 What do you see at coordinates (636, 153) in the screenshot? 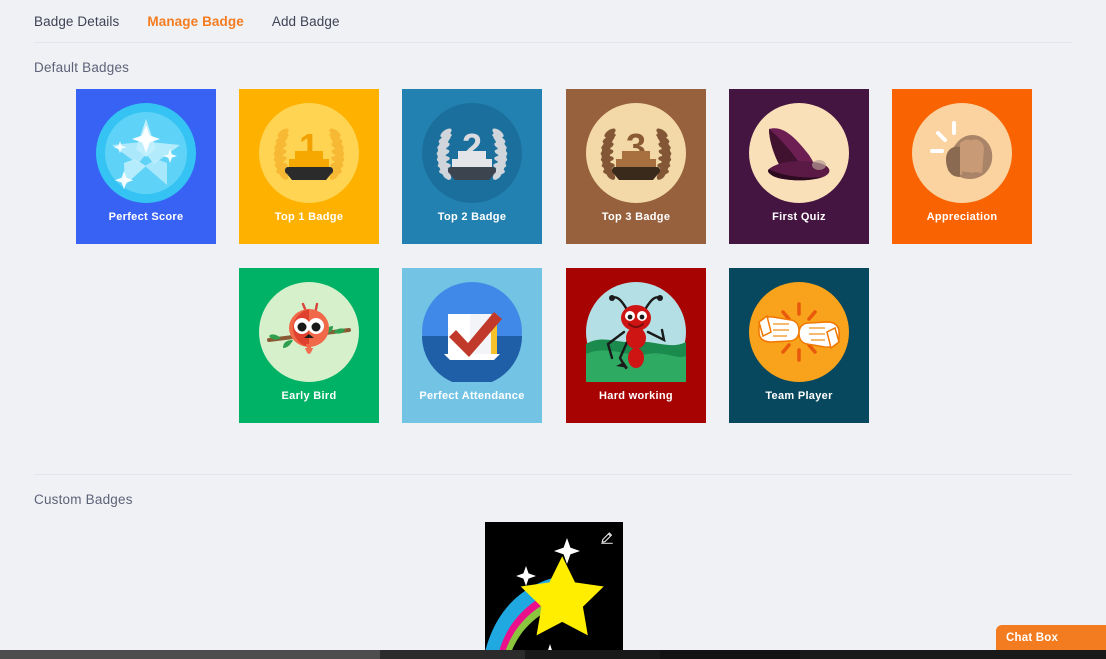
I see `top-3-laurel-podium-icon: 3` at bounding box center [636, 153].